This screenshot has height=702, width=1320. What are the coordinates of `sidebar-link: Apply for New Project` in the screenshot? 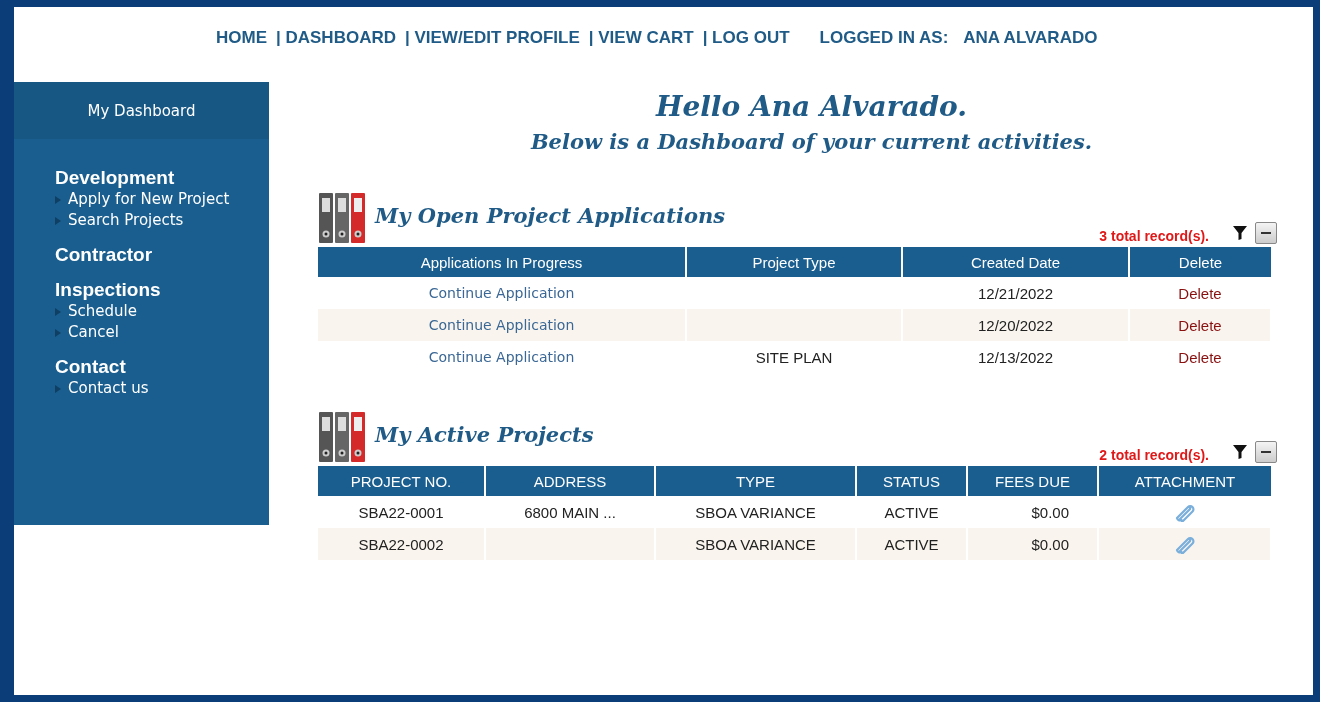 It's located at (149, 199).